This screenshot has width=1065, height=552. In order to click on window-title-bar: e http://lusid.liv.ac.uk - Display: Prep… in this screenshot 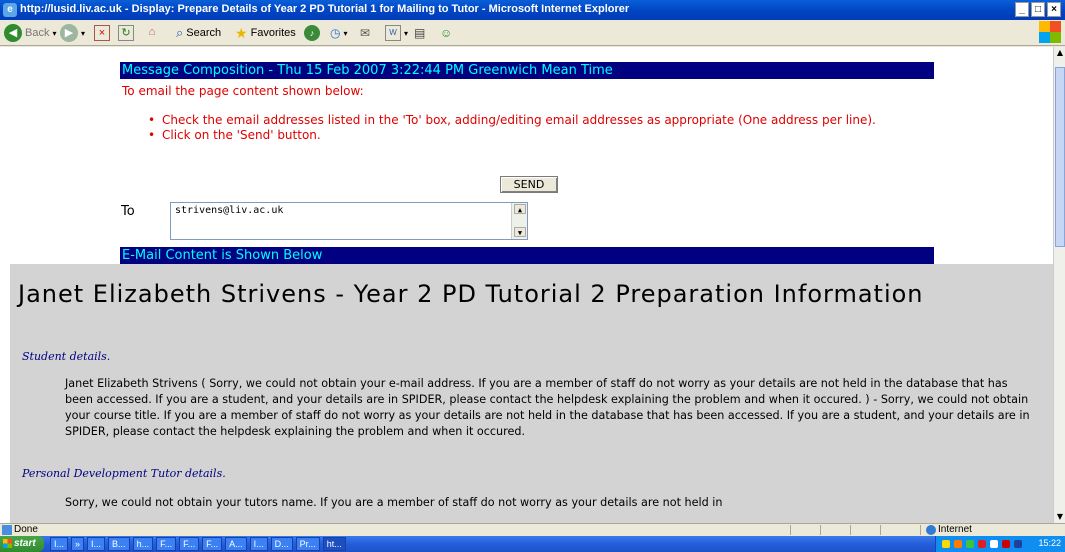, I will do `click(532, 10)`.